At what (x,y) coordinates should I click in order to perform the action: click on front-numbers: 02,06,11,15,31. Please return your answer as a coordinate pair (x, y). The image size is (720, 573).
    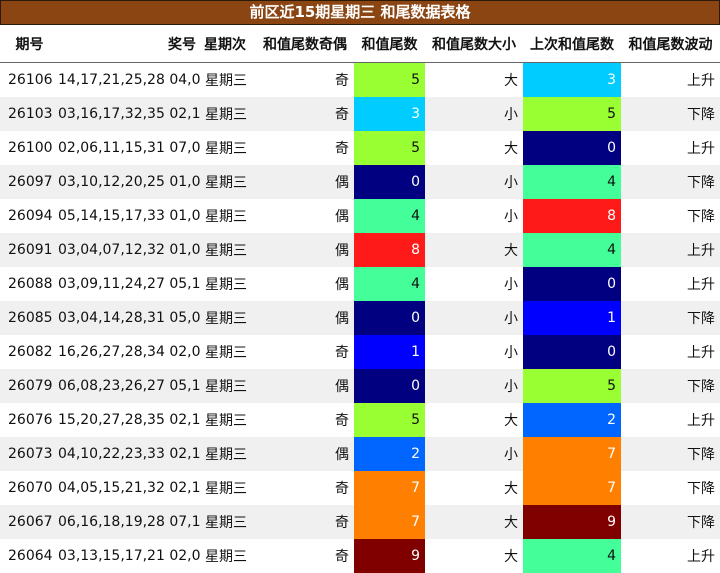
    Looking at the image, I should click on (111, 148).